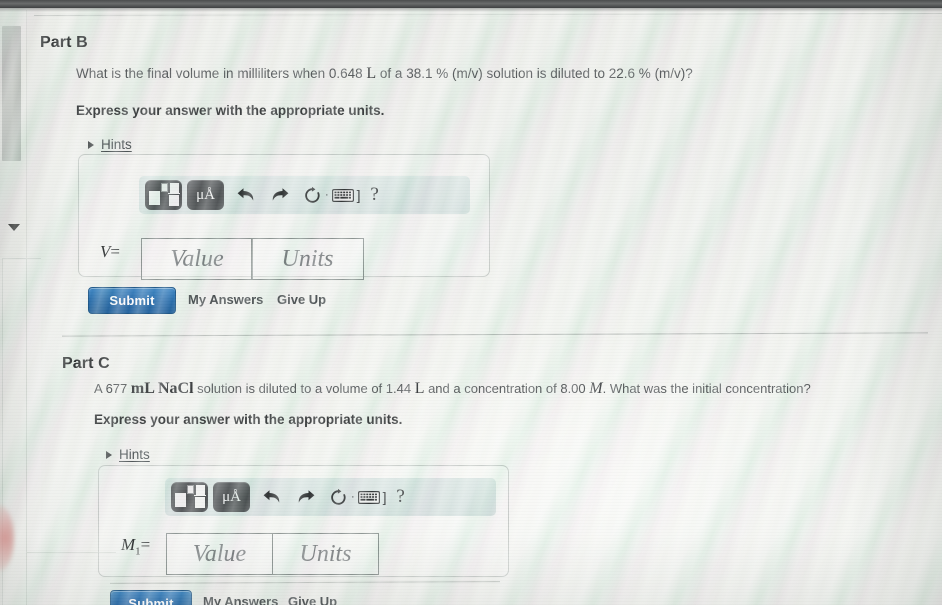  What do you see at coordinates (86, 363) in the screenshot?
I see `part-c-title: Part C` at bounding box center [86, 363].